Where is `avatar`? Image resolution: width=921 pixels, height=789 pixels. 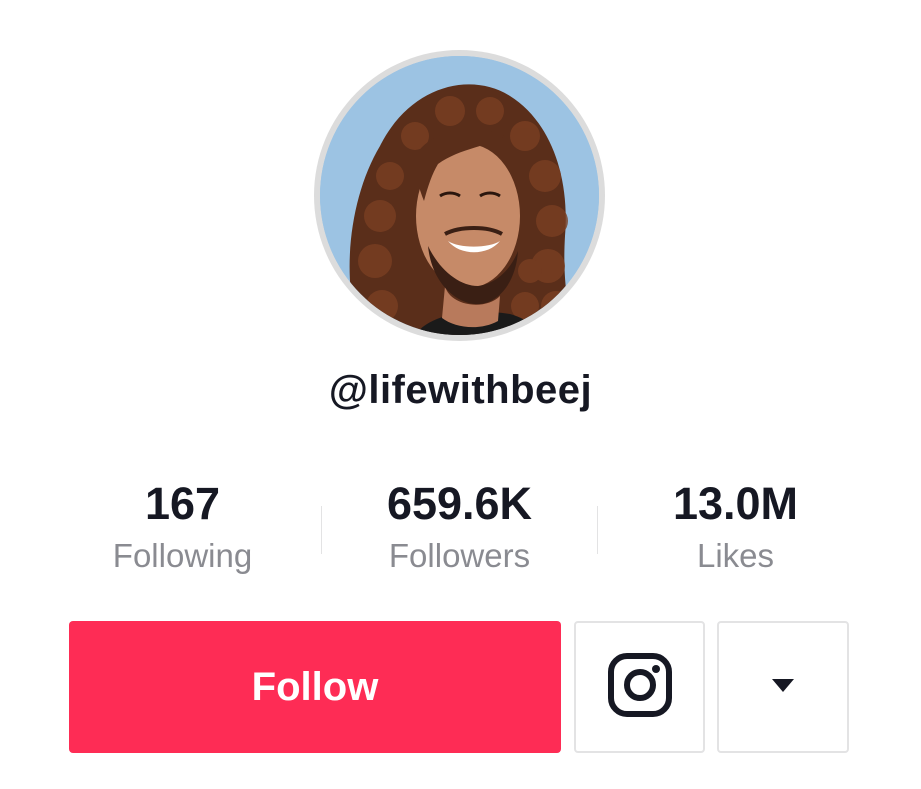
avatar is located at coordinates (459, 195).